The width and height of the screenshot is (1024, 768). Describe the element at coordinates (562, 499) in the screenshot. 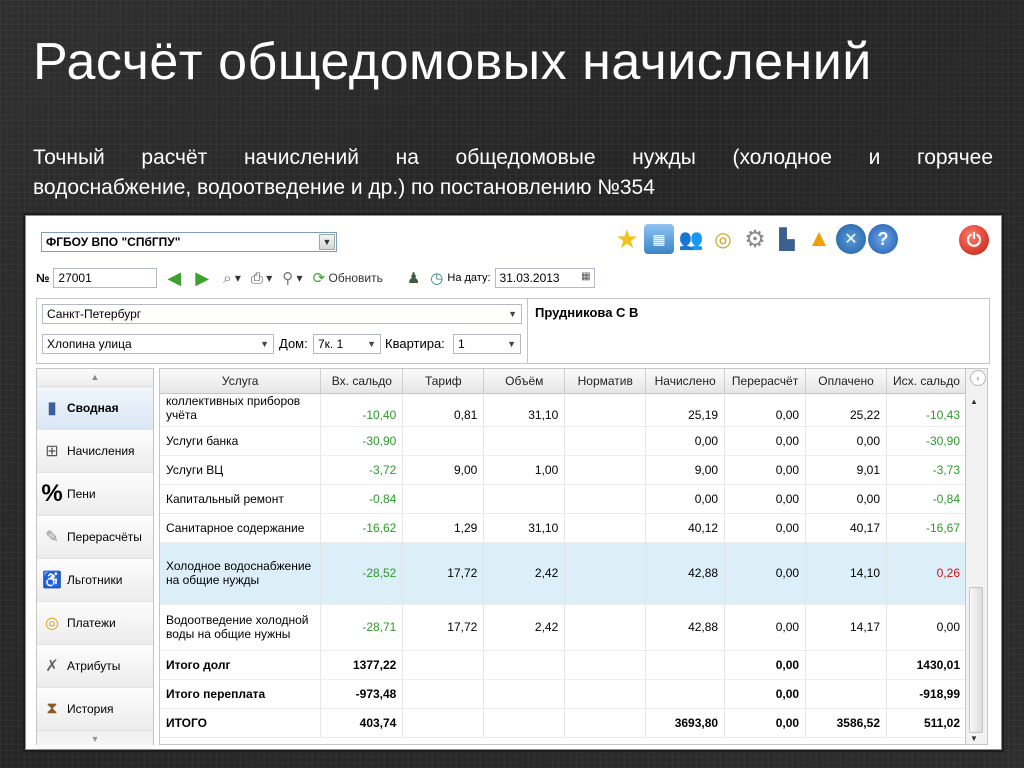

I see `table-row: Капитальный ремонт -0,84 0,00 0,00 0,00 -0,84` at that location.